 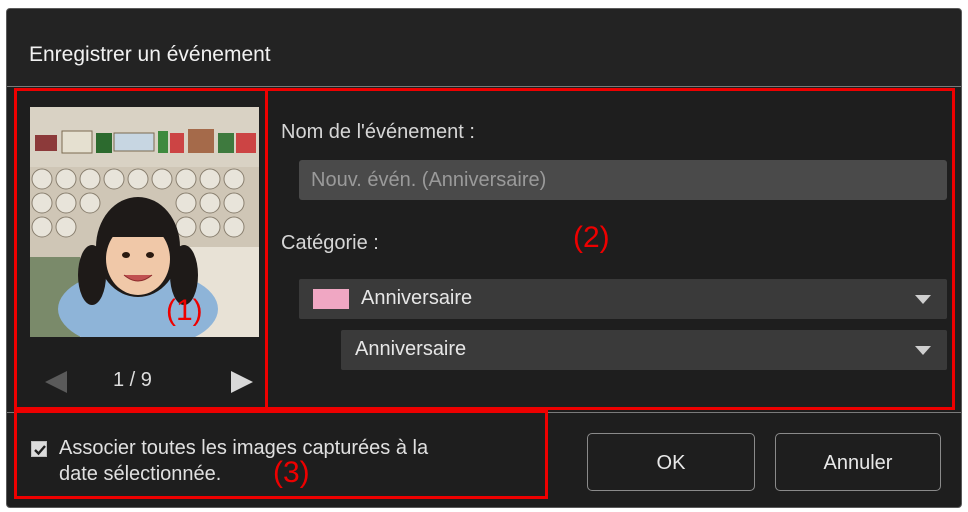 I want to click on annotation-marker-2: (2), so click(x=591, y=237).